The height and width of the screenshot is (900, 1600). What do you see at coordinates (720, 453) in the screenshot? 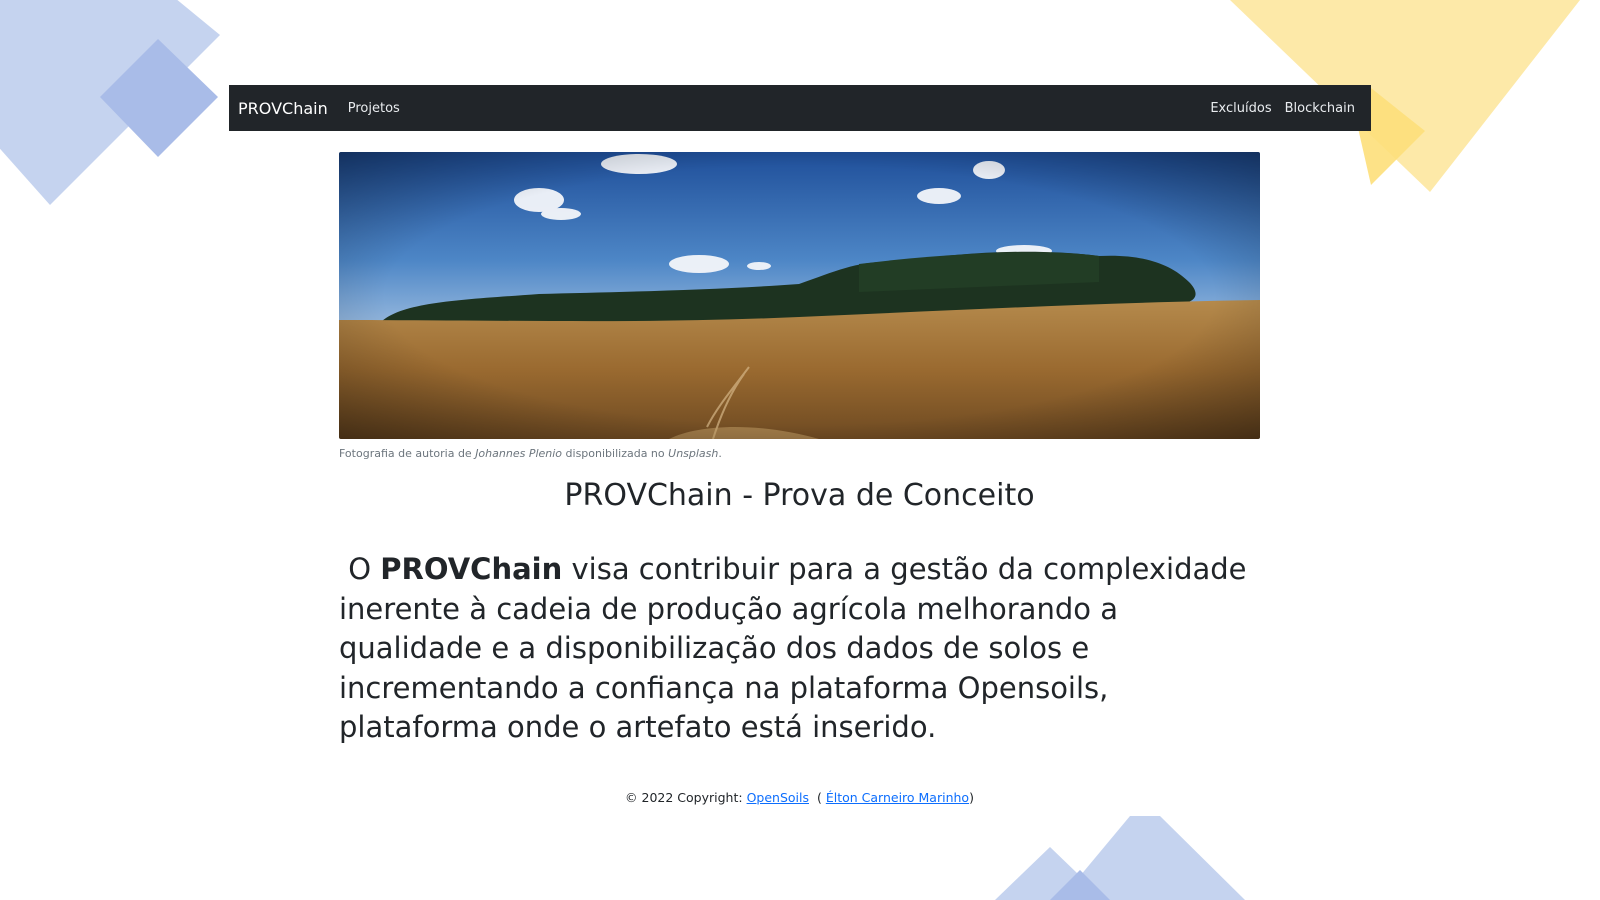
I see `caption-end: .` at bounding box center [720, 453].